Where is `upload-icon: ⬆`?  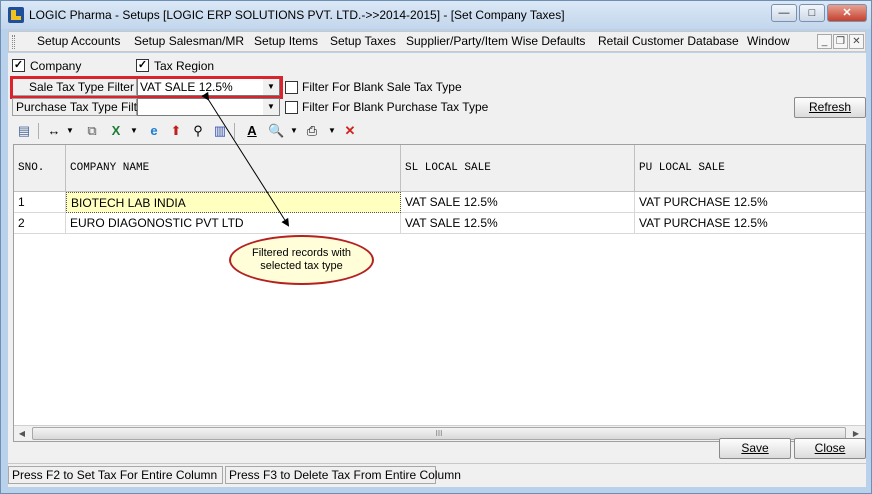 upload-icon: ⬆ is located at coordinates (176, 131).